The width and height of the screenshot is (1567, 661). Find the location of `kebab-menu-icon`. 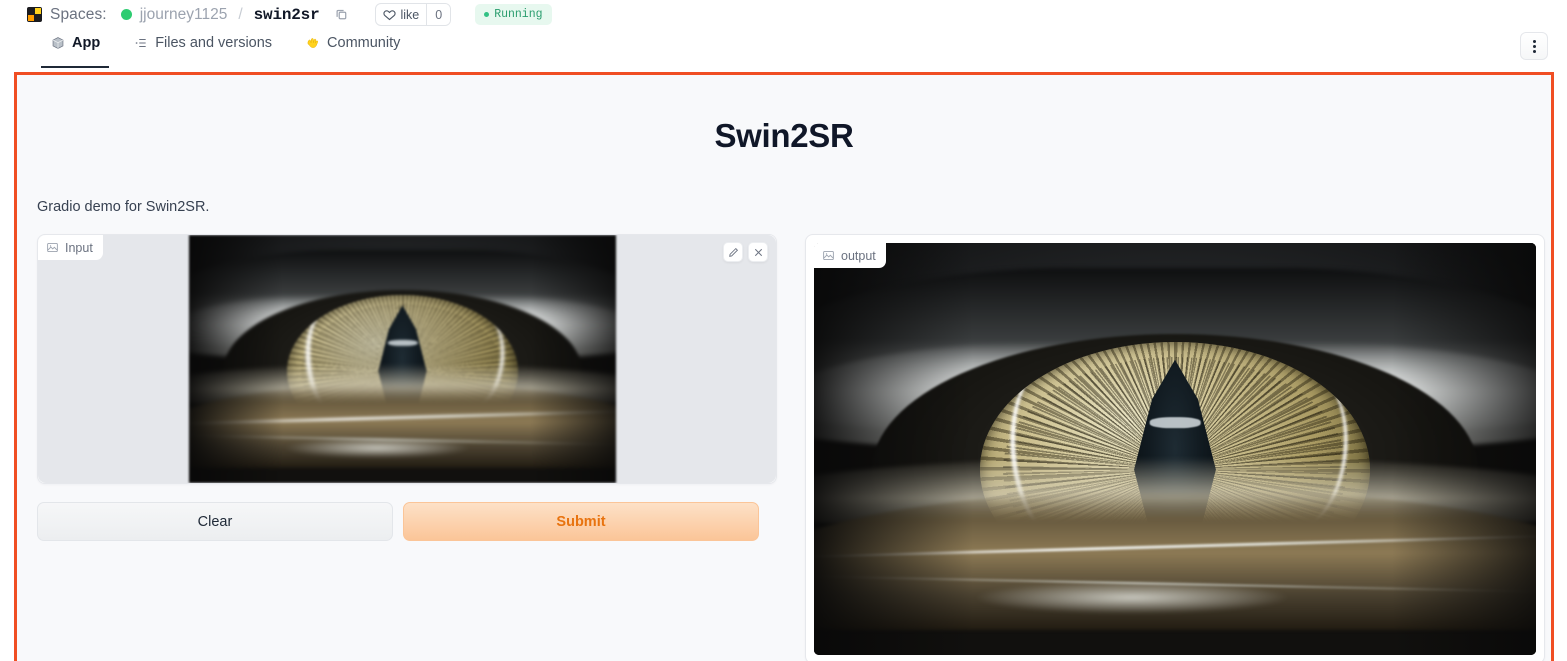

kebab-menu-icon is located at coordinates (1534, 46).